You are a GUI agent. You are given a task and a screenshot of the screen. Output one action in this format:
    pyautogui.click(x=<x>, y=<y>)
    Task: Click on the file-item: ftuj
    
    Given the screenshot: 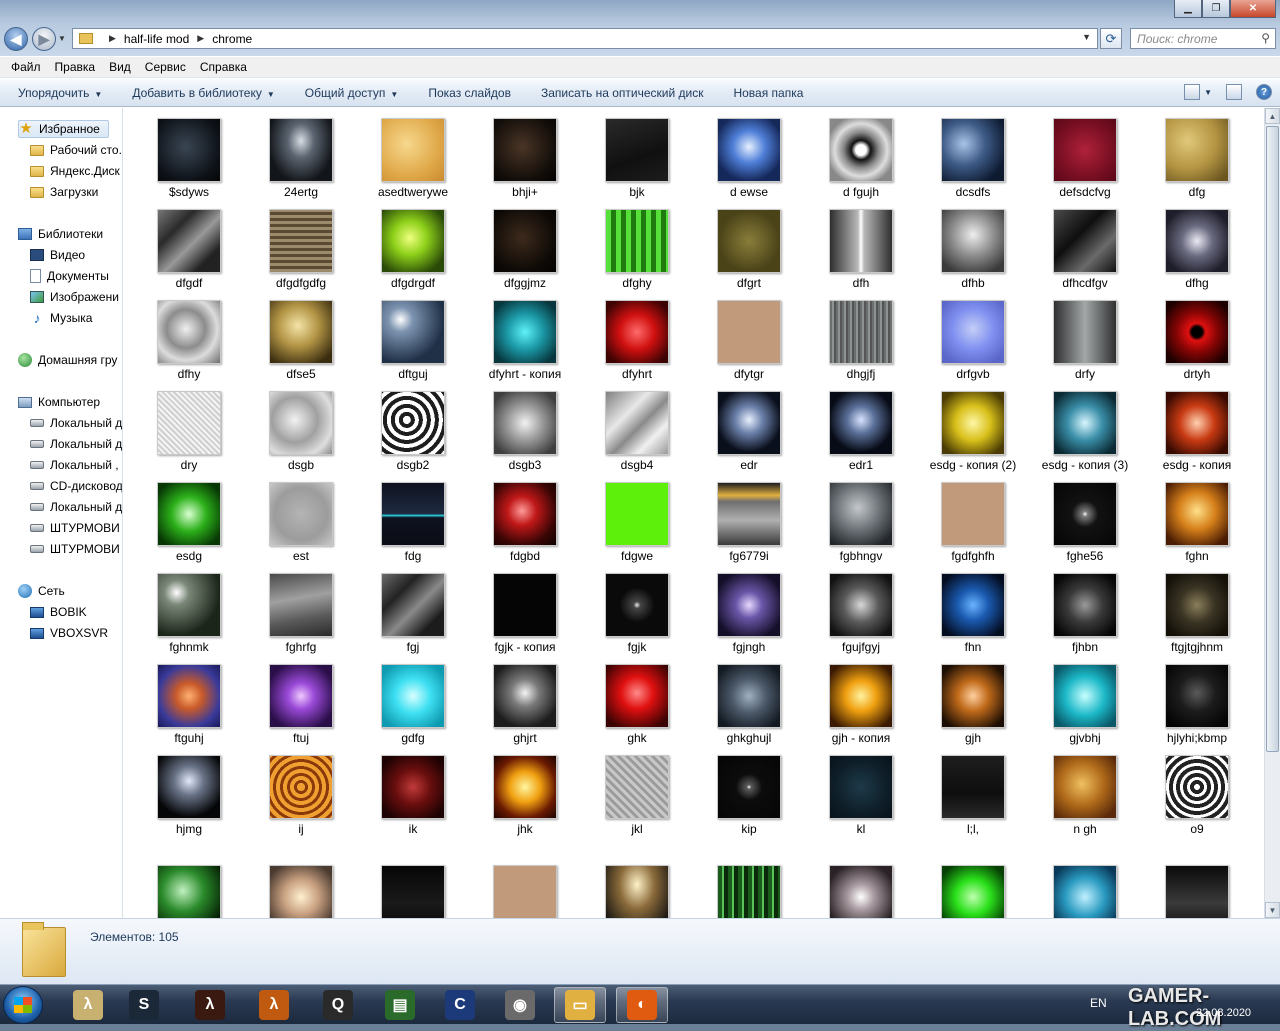 What is the action you would take?
    pyautogui.click(x=292, y=699)
    